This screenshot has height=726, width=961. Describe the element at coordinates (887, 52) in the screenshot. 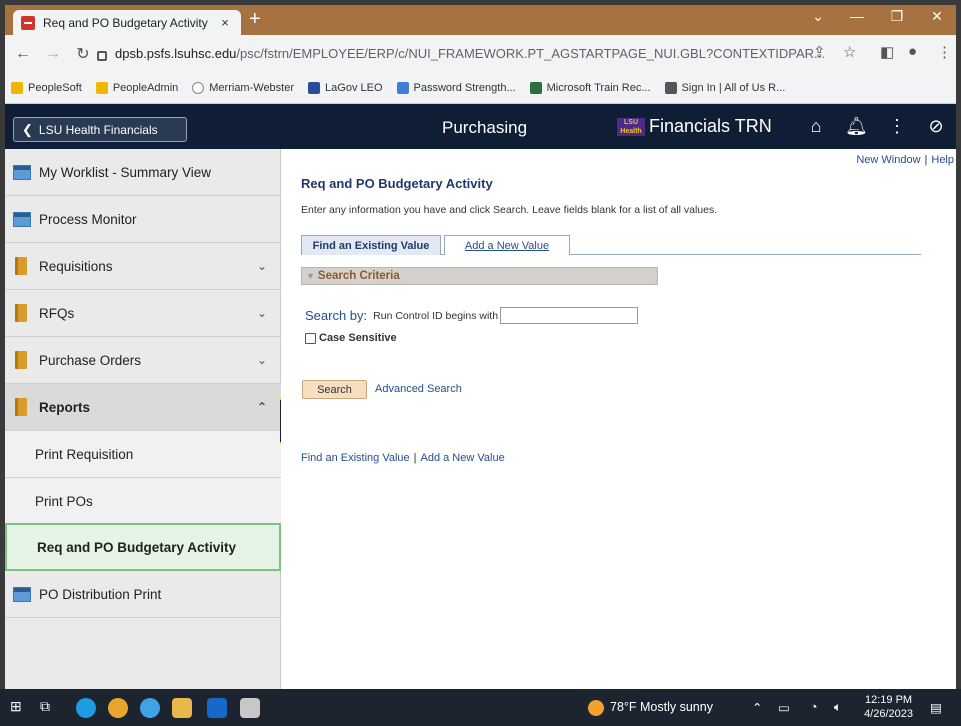

I see `side-panel-icon: ◧` at that location.